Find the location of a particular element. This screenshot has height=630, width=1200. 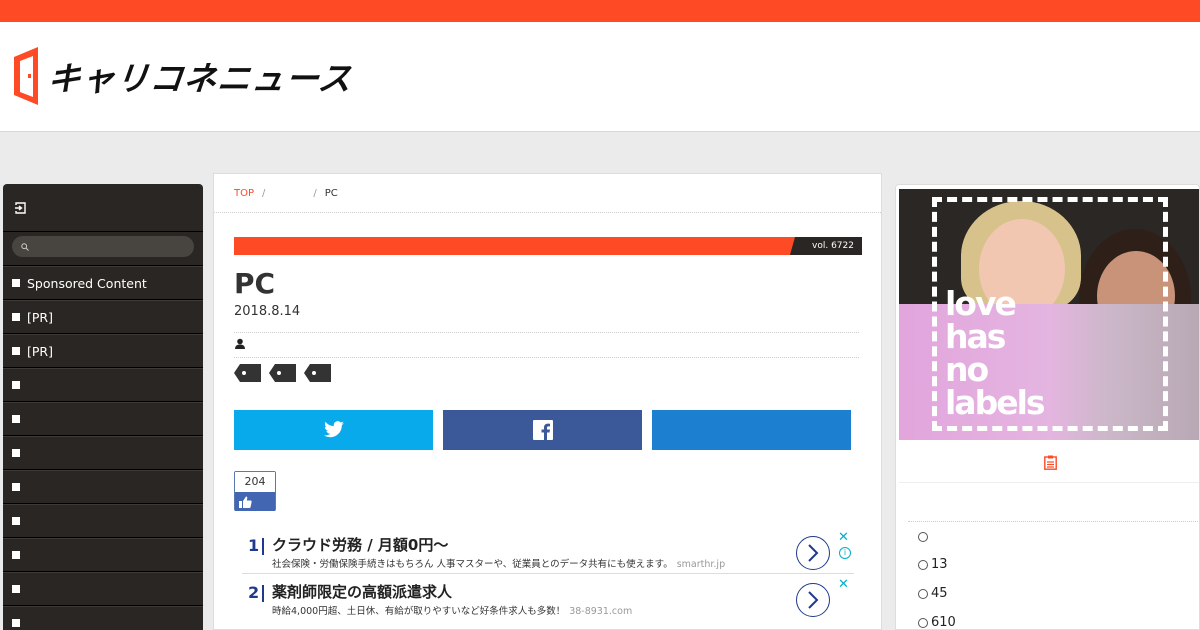

ranking-item-label: 45 is located at coordinates (939, 593).